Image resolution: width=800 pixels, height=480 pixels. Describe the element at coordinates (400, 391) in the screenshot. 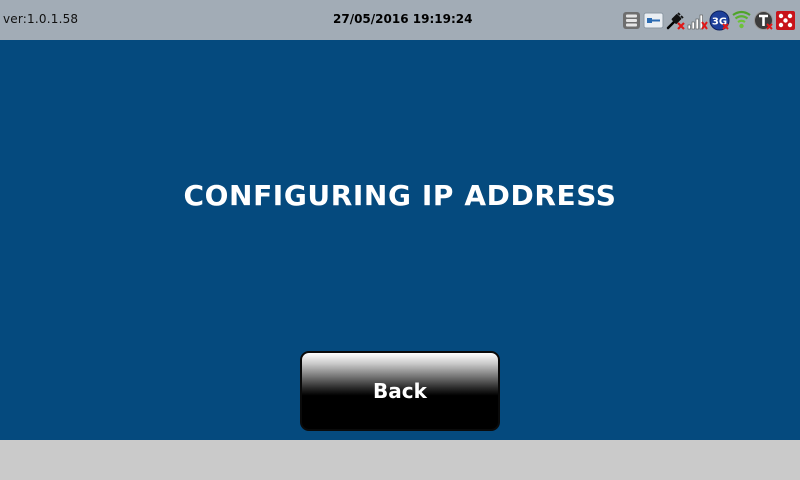

I see `back-button: Back` at that location.